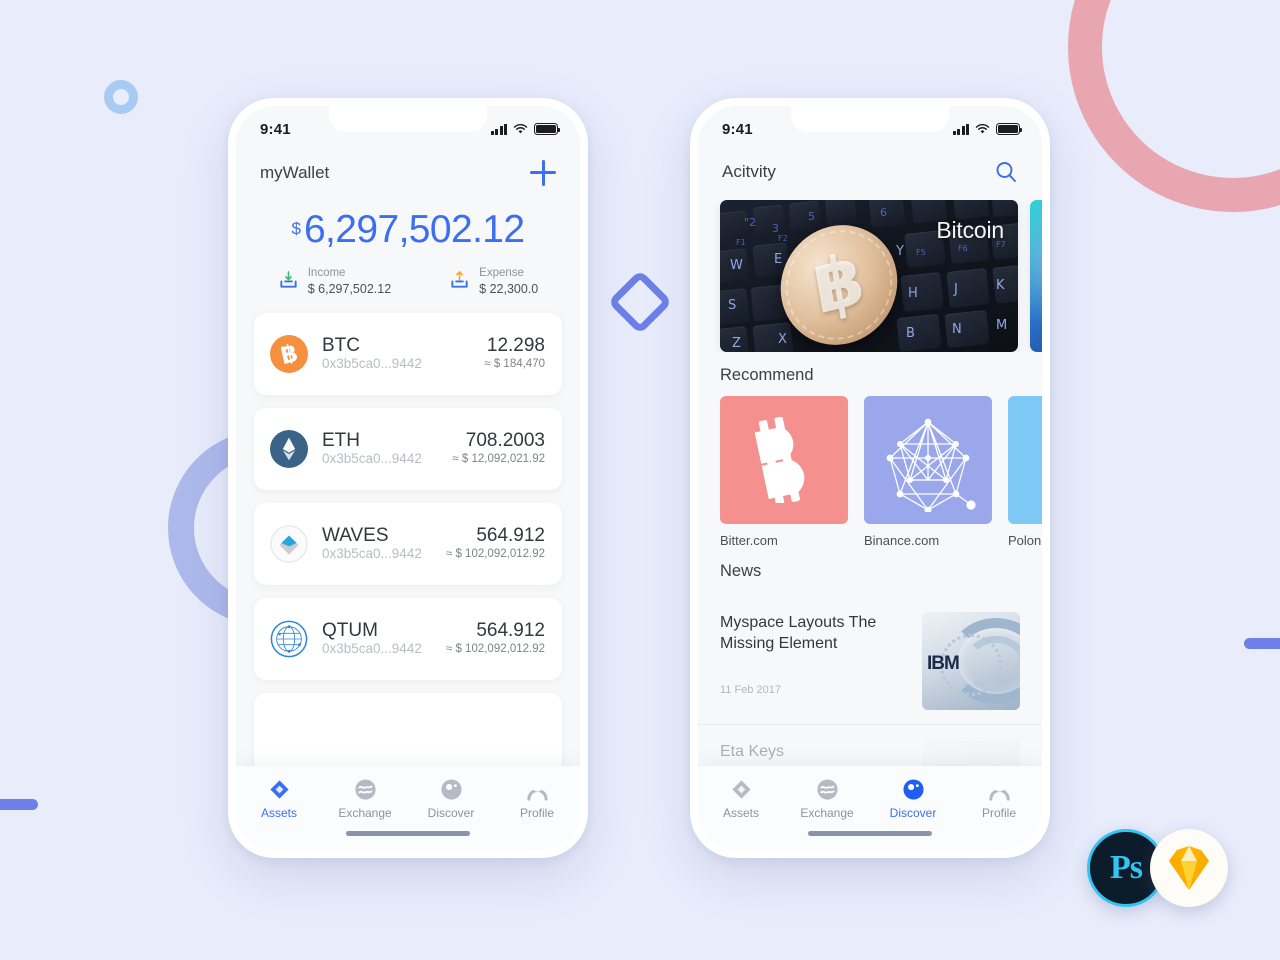  Describe the element at coordinates (408, 169) in the screenshot. I see `wallet-appbar: myWallet` at that location.